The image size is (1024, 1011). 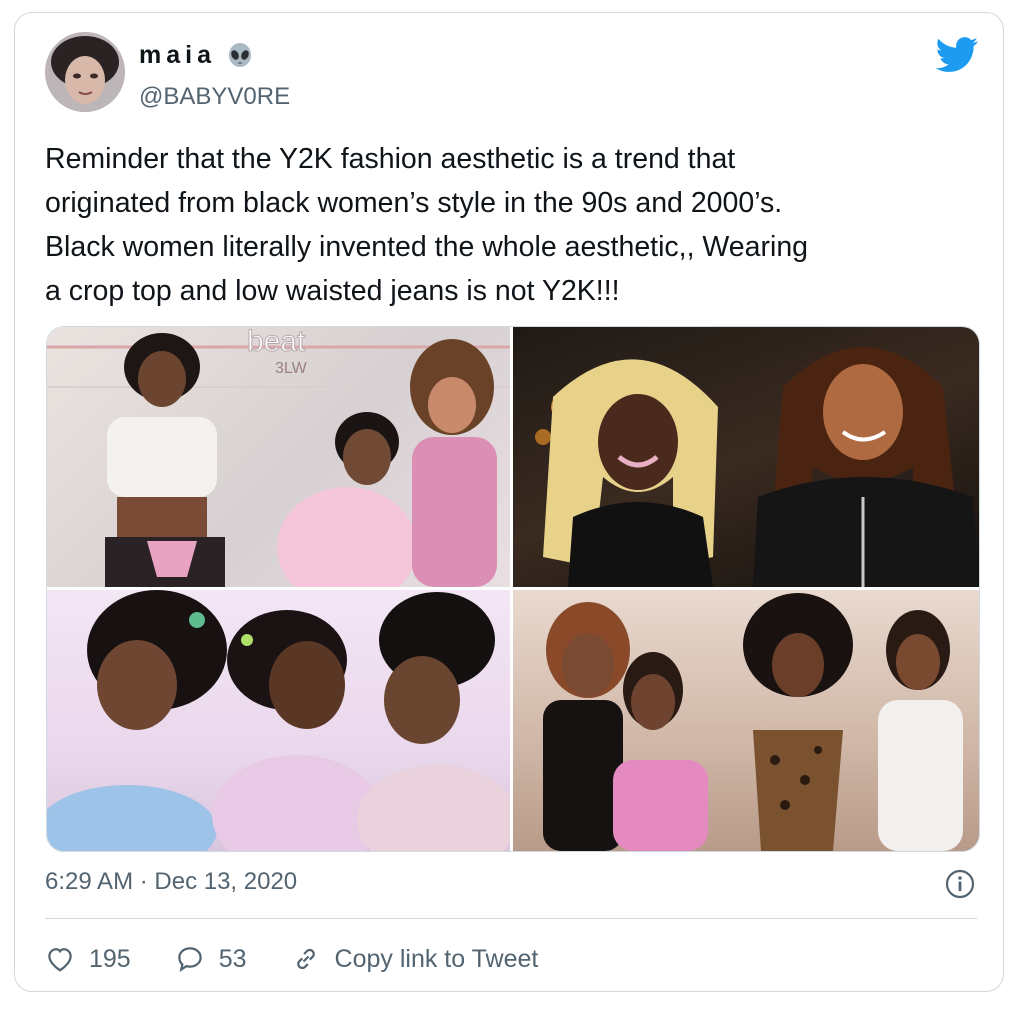 What do you see at coordinates (60, 960) in the screenshot?
I see `heart-icon` at bounding box center [60, 960].